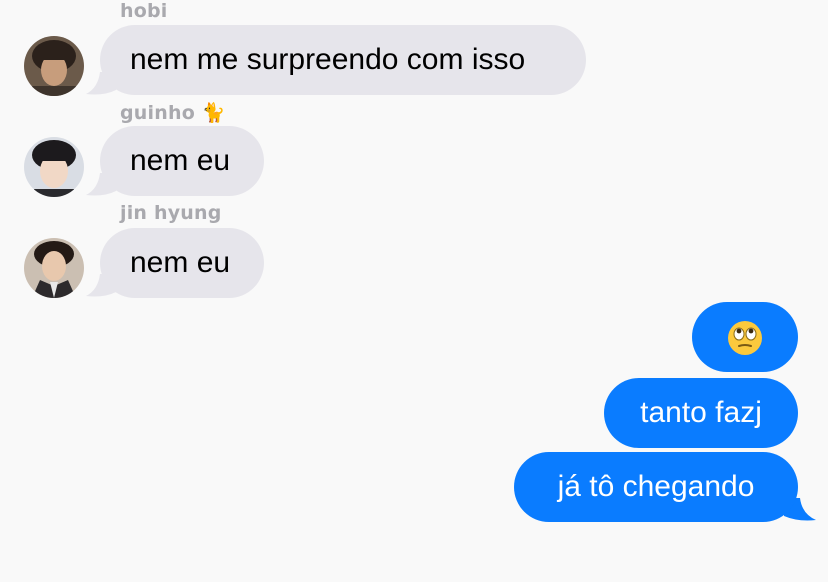  I want to click on avatar-jin-image, so click(54, 268).